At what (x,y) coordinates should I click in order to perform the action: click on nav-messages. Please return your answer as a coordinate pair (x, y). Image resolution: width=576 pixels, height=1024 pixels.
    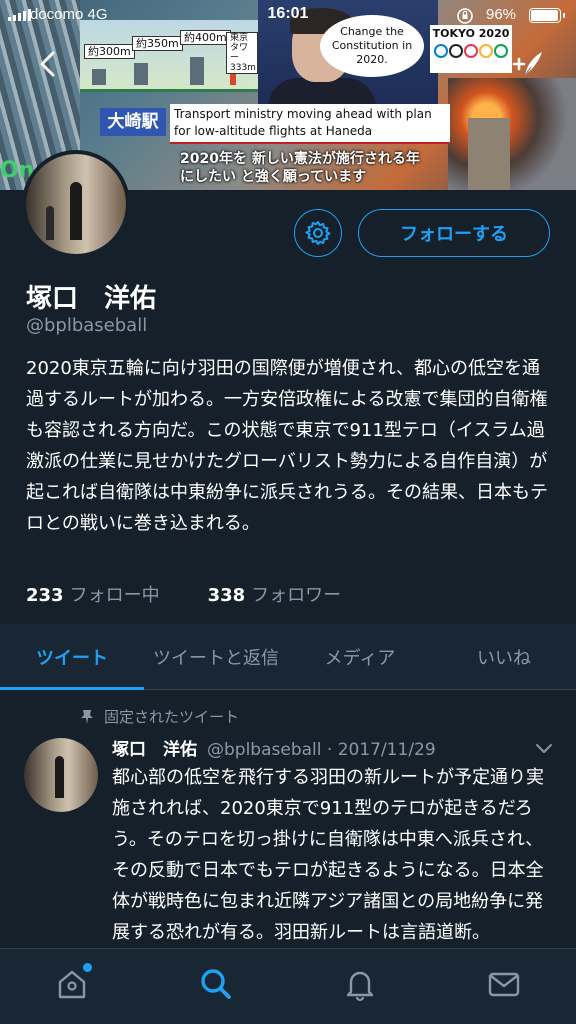
    Looking at the image, I should click on (504, 986).